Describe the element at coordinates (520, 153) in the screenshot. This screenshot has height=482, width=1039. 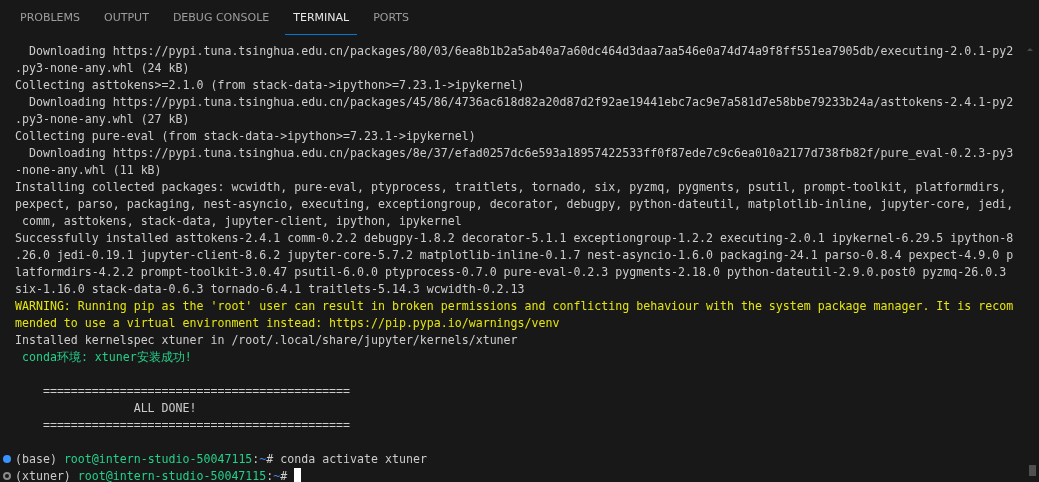
I see `terminal-output-line: Downloading https://pypi.tuna.tsinghua.edu.cn/packages/8e/37/efad0257dc6e593a18957422533ff0f87ede7c9c6ea010a2177d738fb82f/pure_eval-0.2.3-py3` at that location.